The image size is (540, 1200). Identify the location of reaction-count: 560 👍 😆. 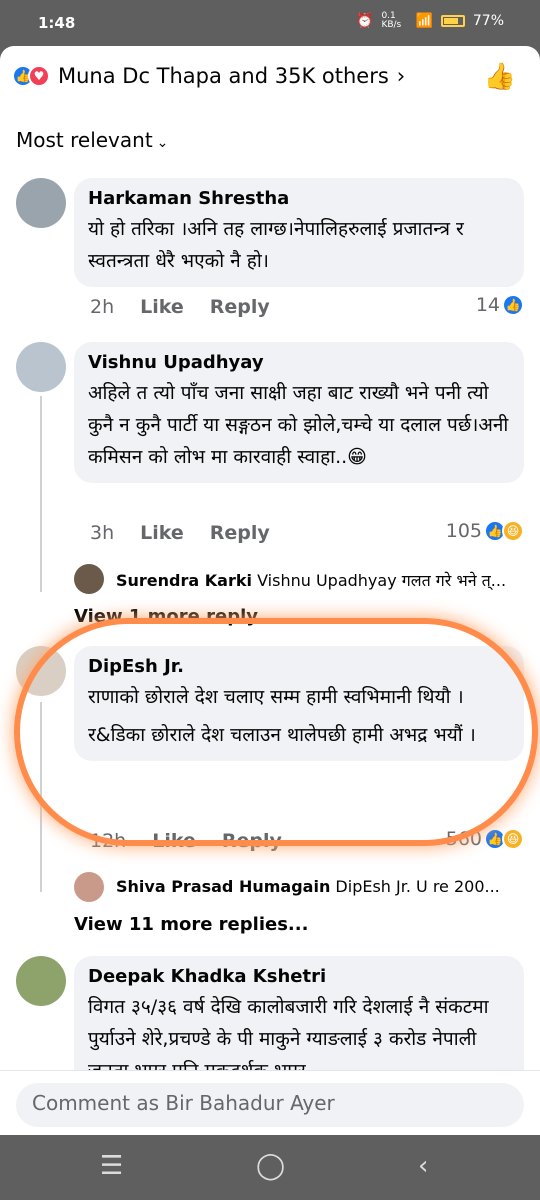
(485, 839).